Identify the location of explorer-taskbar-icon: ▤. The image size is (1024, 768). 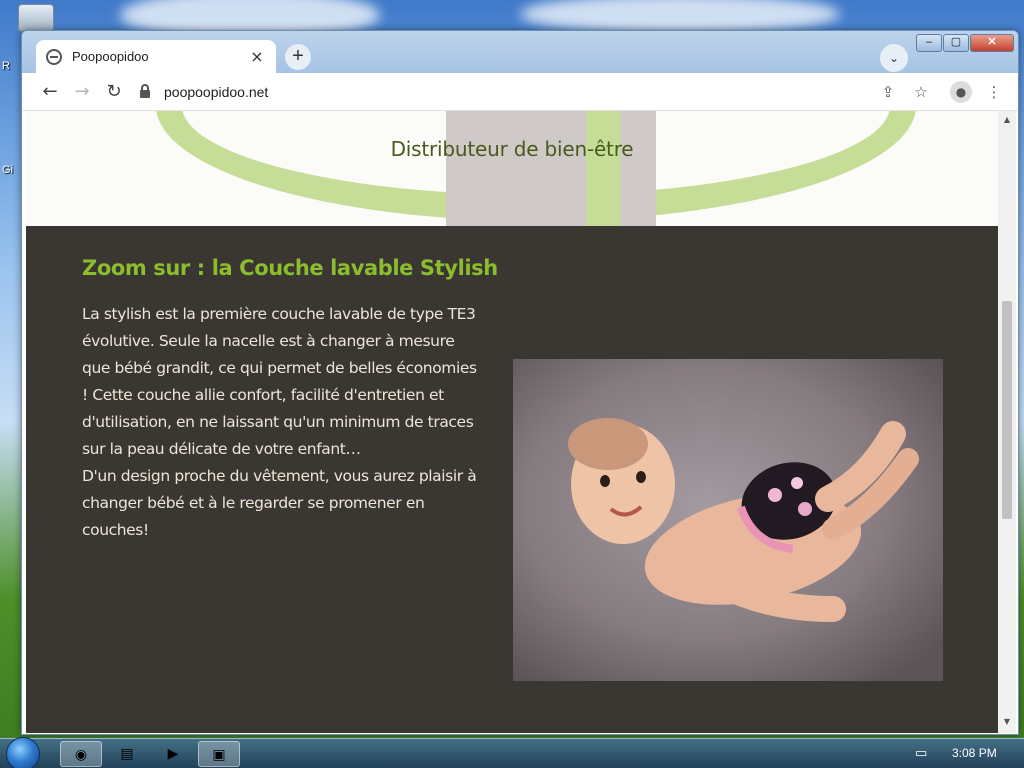
(127, 754).